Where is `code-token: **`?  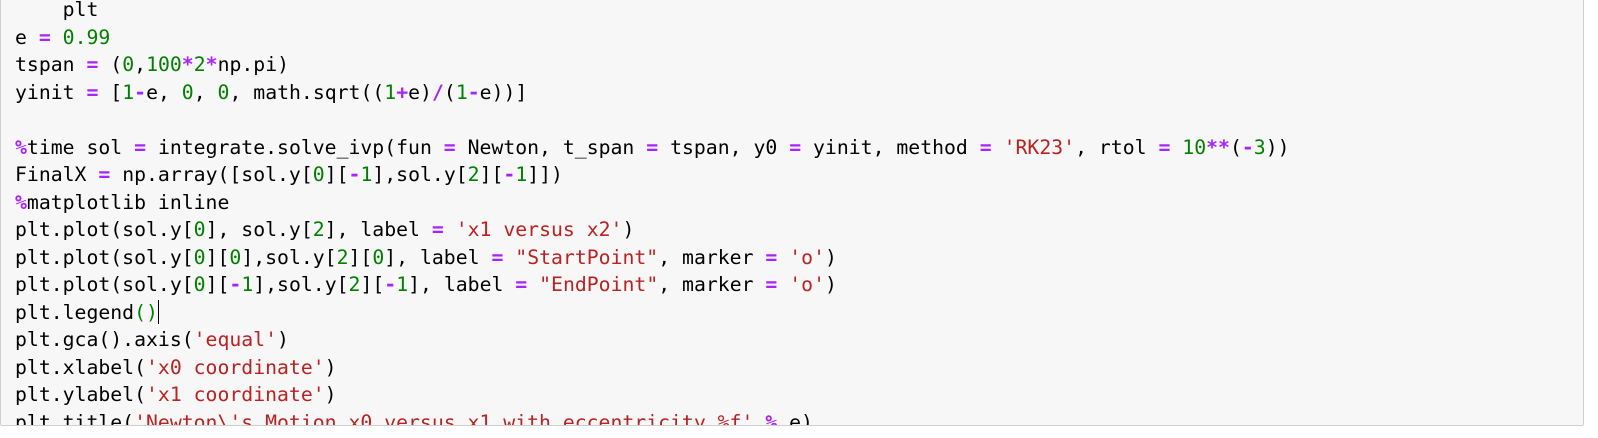 code-token: ** is located at coordinates (1218, 147).